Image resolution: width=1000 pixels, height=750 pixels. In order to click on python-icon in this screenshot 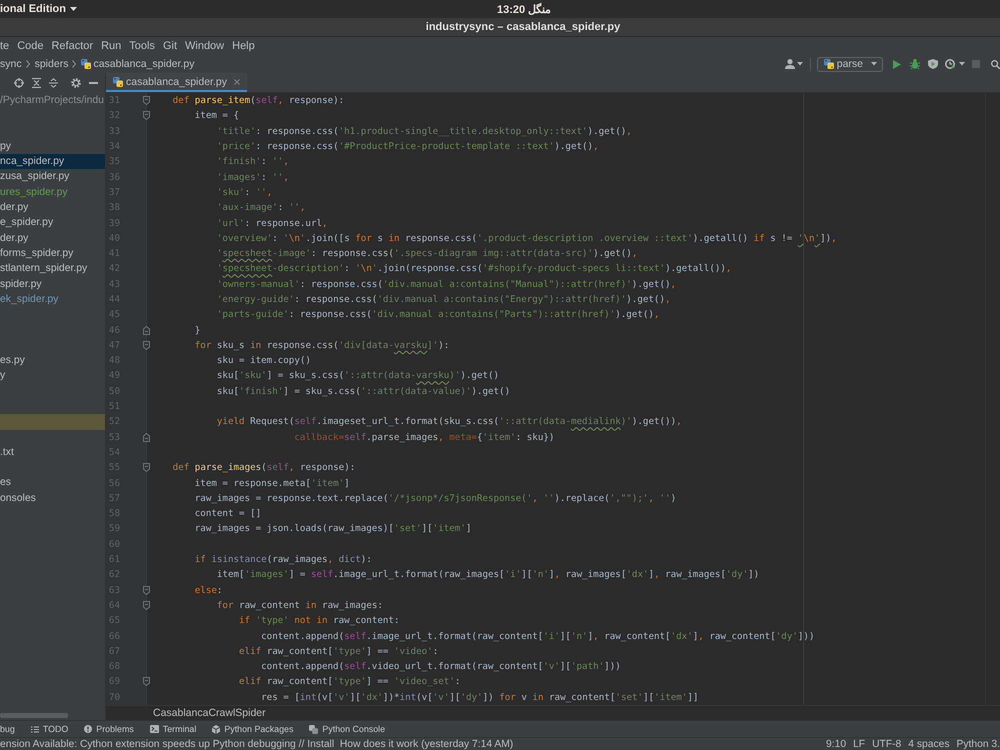, I will do `click(829, 64)`.